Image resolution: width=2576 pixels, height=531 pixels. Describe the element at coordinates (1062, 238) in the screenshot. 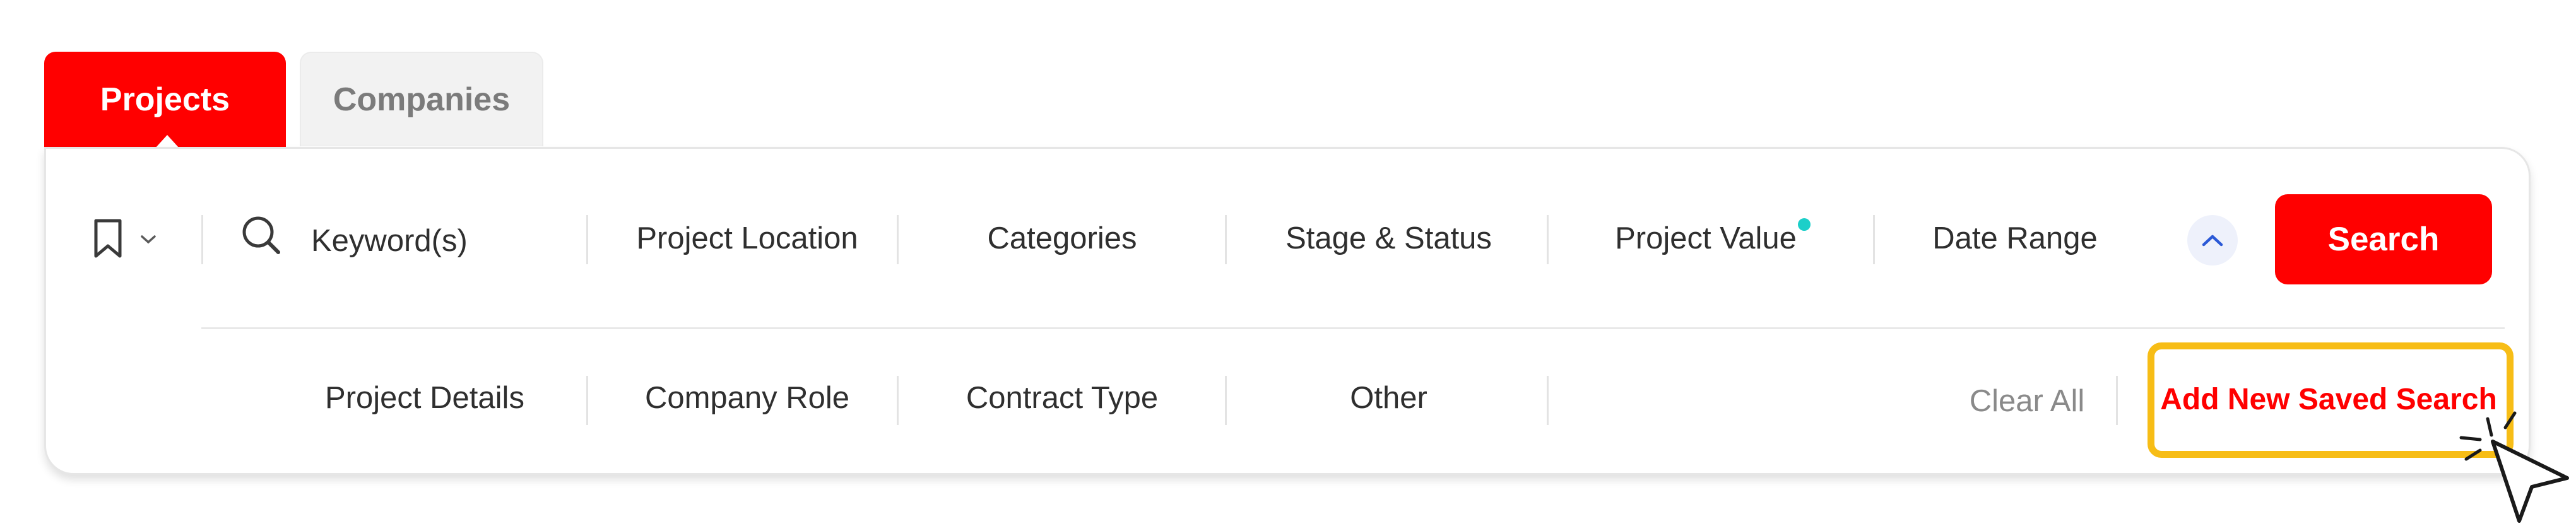

I see `filter-categories: Categories` at that location.